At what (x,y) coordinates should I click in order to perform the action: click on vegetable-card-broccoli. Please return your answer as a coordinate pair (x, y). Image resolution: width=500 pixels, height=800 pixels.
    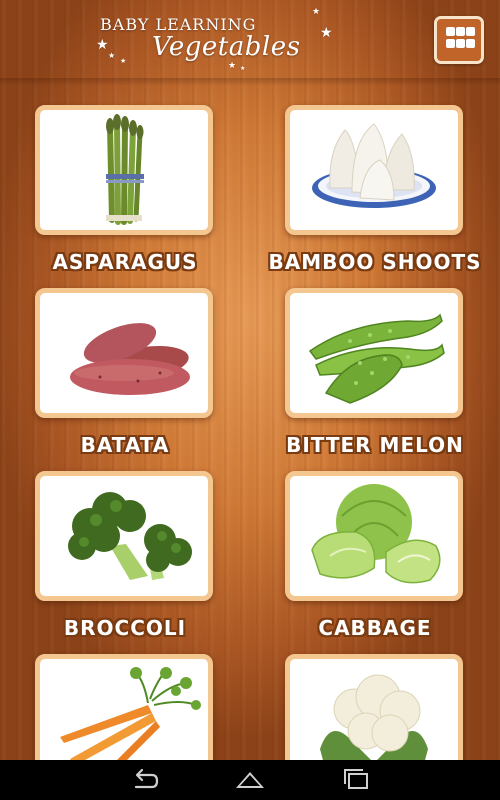
    Looking at the image, I should click on (124, 536).